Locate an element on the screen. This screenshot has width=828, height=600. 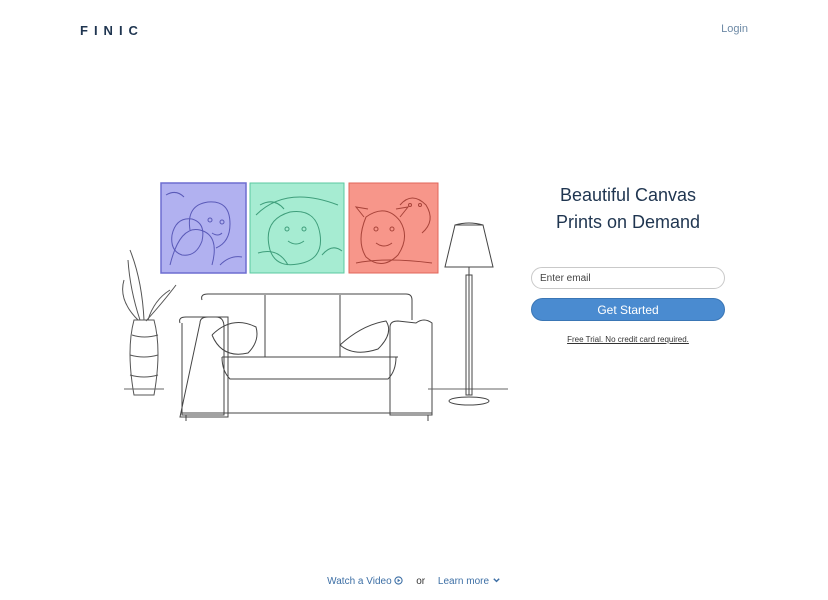
watch-video-label: Watch a Video is located at coordinates (359, 581).